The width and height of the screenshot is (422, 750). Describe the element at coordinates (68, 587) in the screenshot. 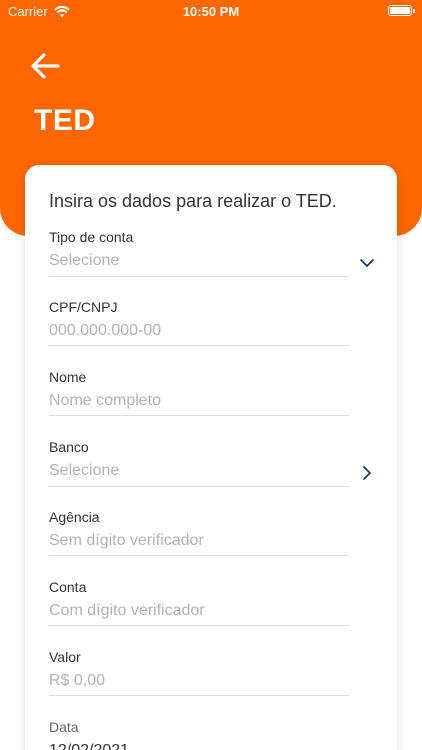

I see `account-label: Conta` at that location.